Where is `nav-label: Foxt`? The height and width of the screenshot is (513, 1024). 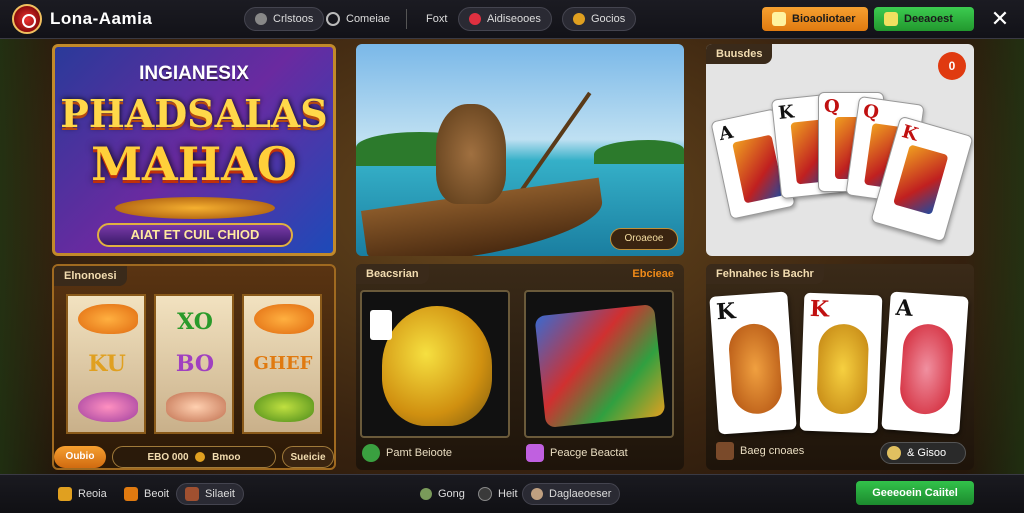
nav-label: Foxt is located at coordinates (437, 19).